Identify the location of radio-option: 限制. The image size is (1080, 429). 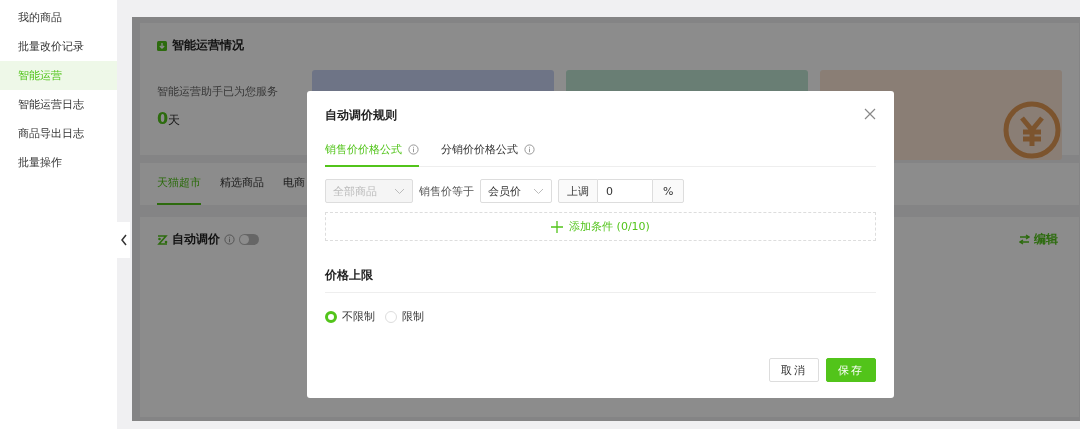
(404, 316).